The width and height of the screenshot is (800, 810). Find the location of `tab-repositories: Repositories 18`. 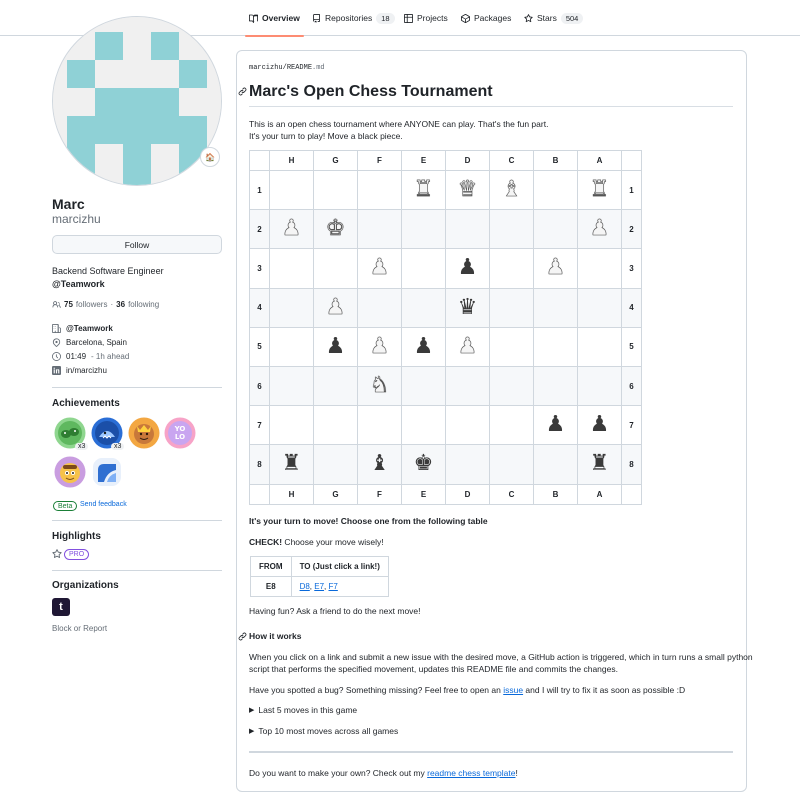

tab-repositories: Repositories 18 is located at coordinates (353, 18).